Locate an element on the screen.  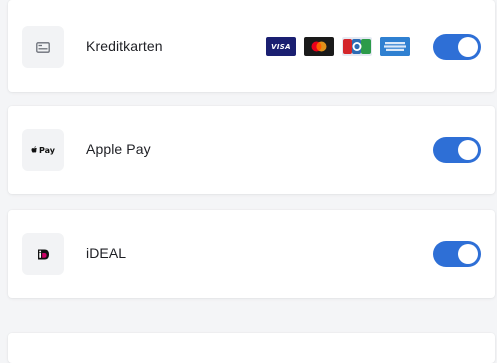
mastercard-card-icon is located at coordinates (319, 46).